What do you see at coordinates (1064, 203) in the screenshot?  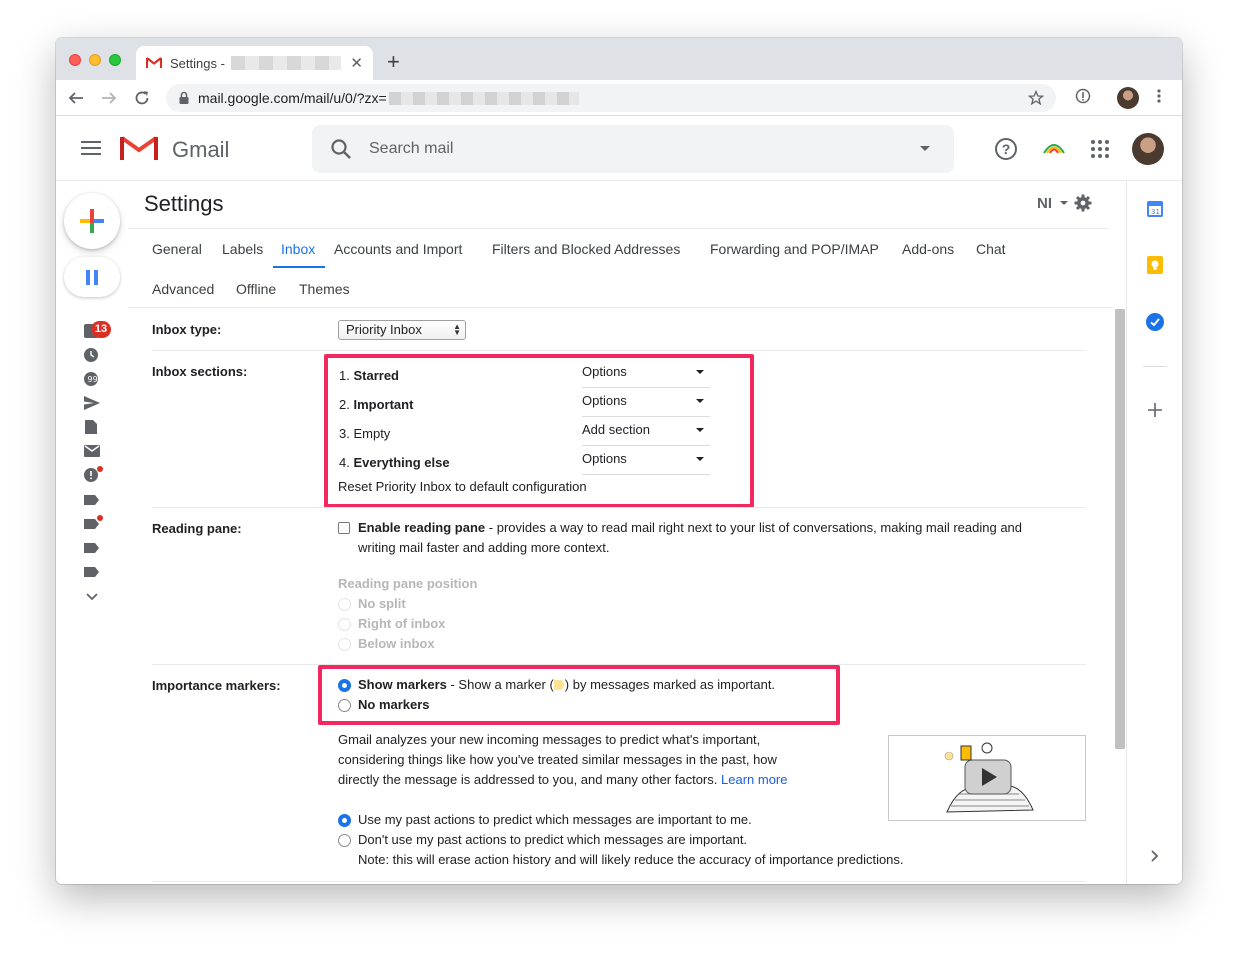 I see `input-tools-caret-icon` at bounding box center [1064, 203].